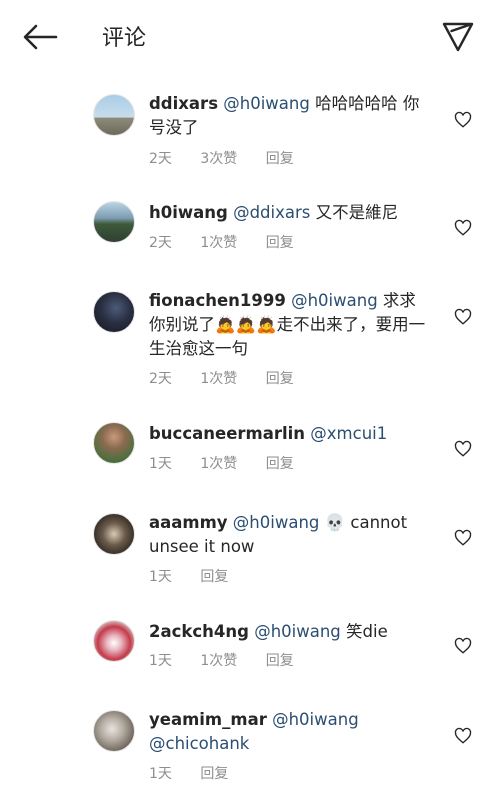 This screenshot has height=800, width=503. What do you see at coordinates (364, 631) in the screenshot?
I see `comment-content: 笑die` at bounding box center [364, 631].